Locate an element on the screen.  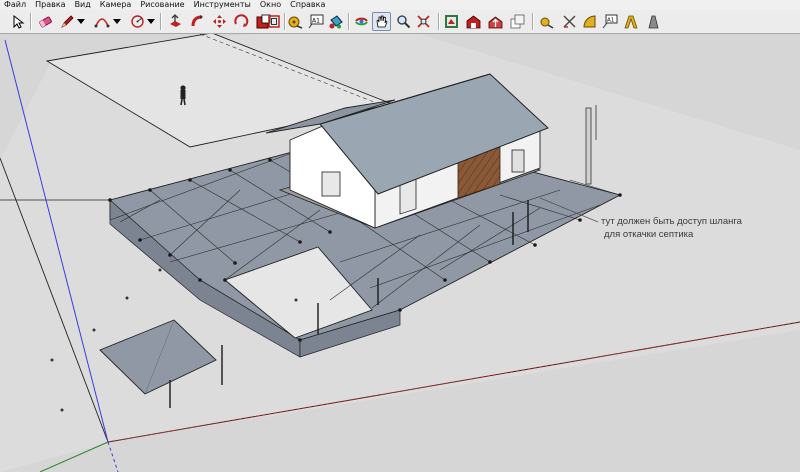
share-model-button is located at coordinates (495, 21).